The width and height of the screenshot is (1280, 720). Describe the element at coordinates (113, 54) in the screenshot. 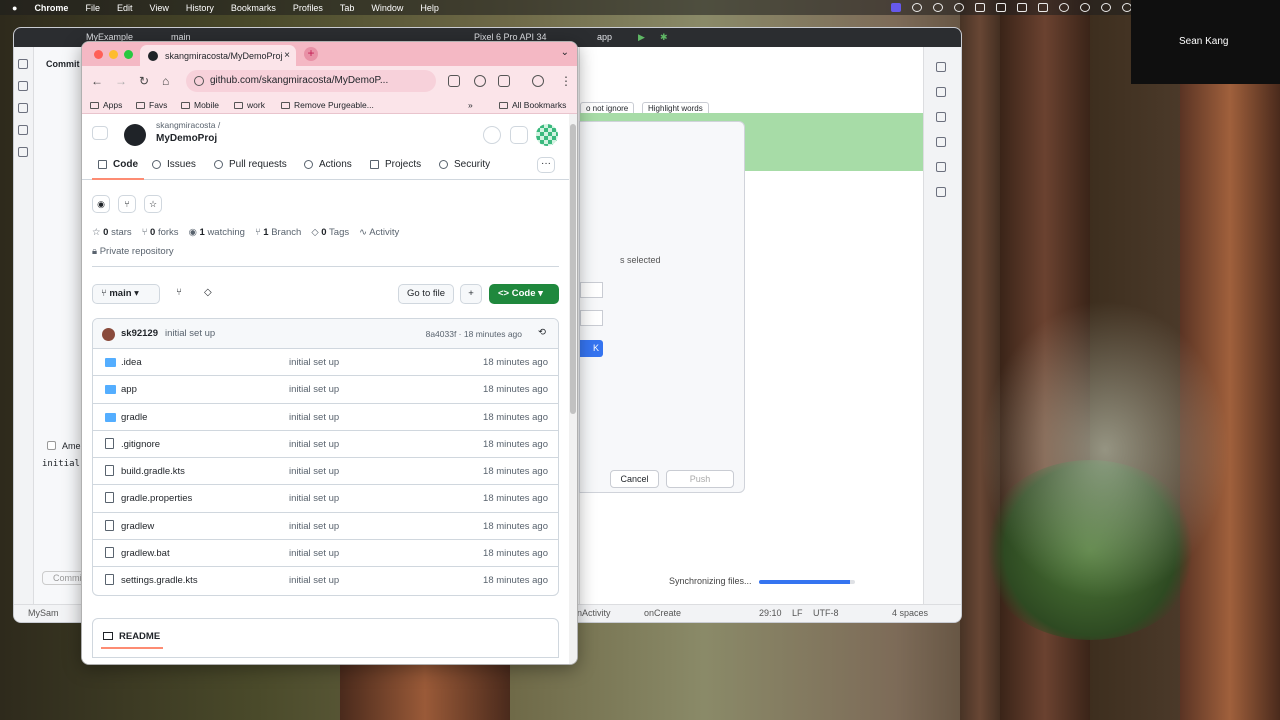

I see `minimize-window-button` at that location.